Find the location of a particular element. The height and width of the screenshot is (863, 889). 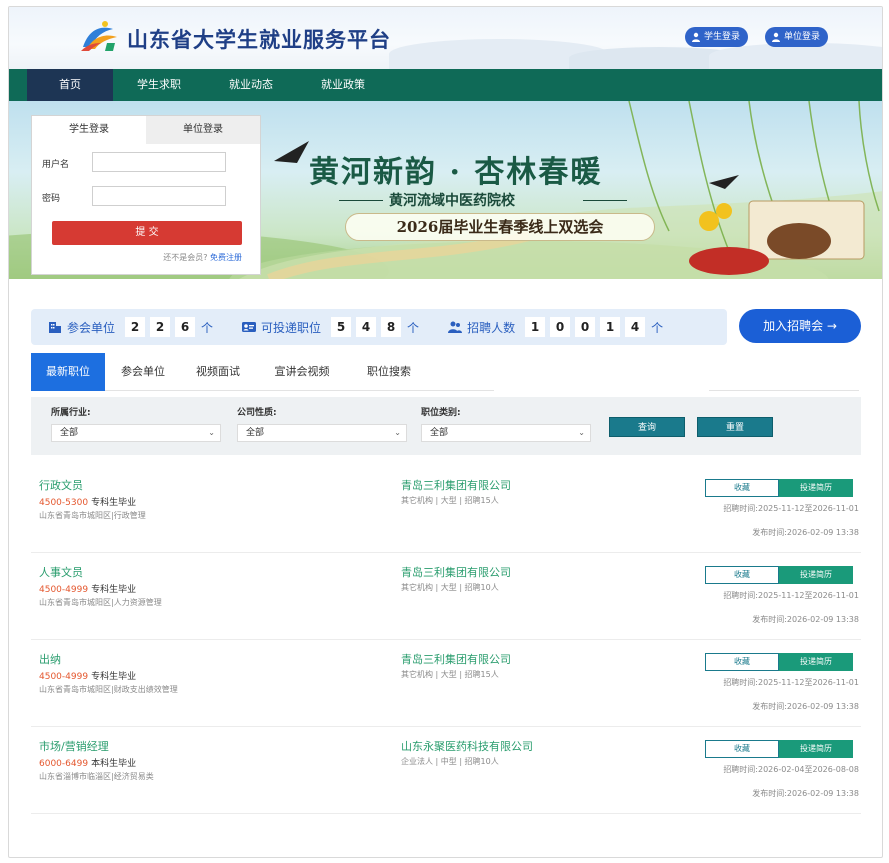

people-icon is located at coordinates (455, 327).